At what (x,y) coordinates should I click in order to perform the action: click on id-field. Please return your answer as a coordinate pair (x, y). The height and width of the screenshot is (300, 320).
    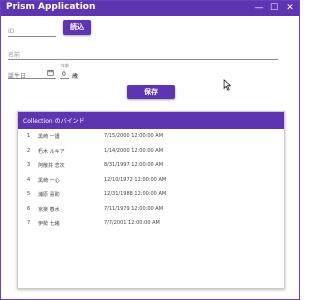
    Looking at the image, I should click on (32, 31).